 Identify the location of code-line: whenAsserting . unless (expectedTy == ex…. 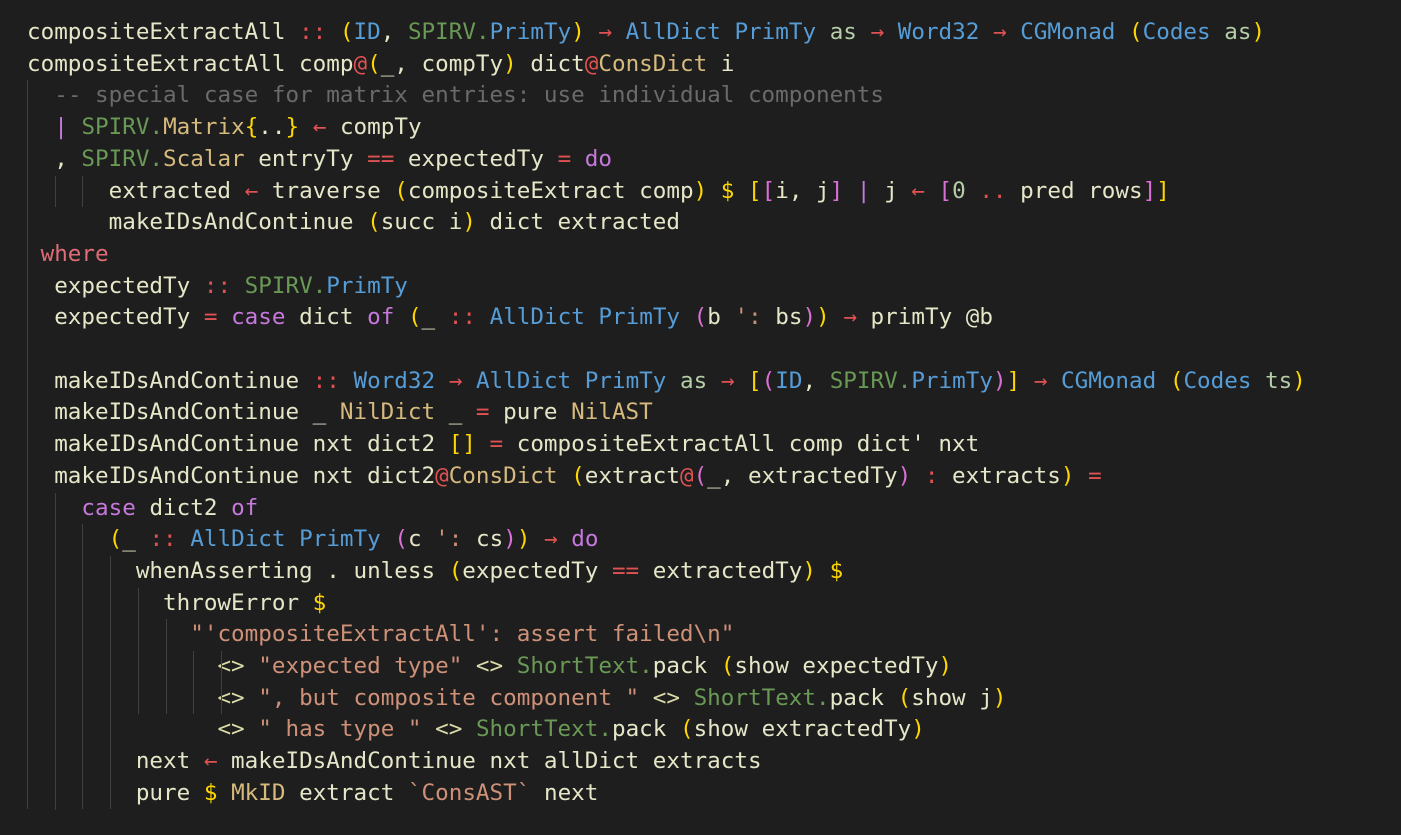
(435, 572).